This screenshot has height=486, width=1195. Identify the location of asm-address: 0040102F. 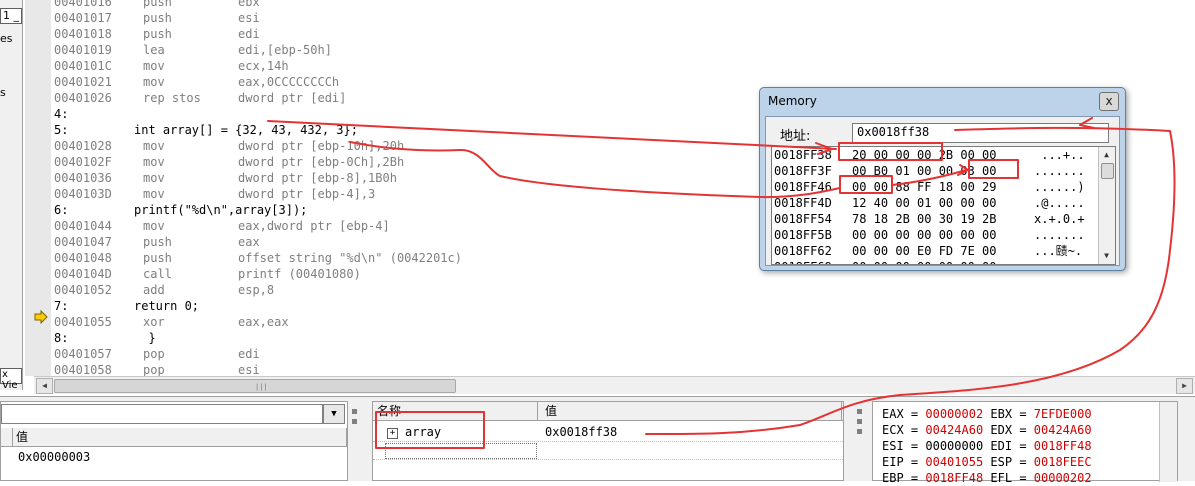
(83, 162).